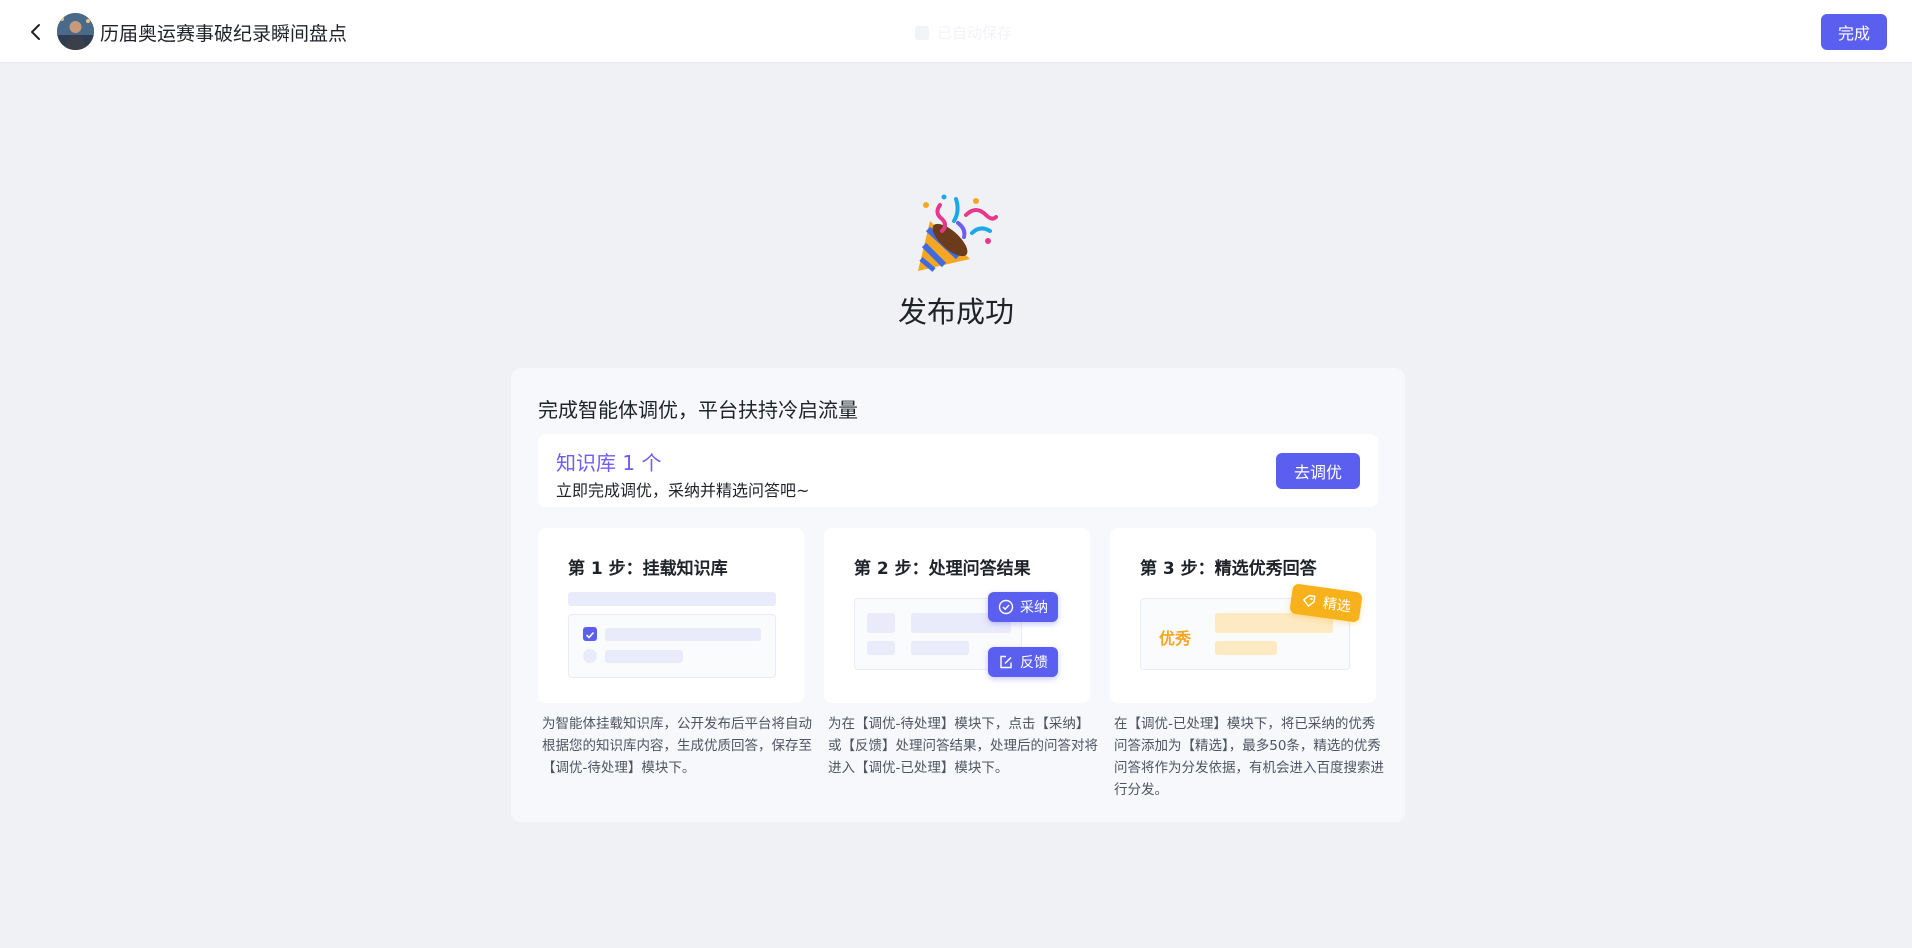 The image size is (1912, 948). Describe the element at coordinates (75, 31) in the screenshot. I see `agent-avatar` at that location.